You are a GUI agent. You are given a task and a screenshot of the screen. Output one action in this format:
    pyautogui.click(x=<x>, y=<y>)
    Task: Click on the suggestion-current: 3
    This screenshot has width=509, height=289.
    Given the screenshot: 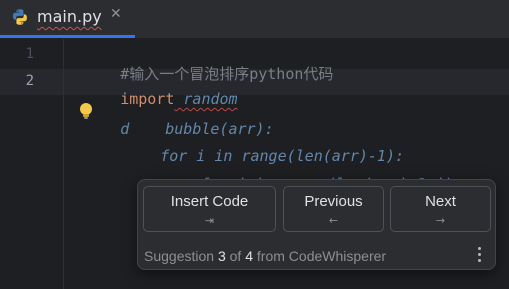 What is the action you would take?
    pyautogui.click(x=221, y=256)
    